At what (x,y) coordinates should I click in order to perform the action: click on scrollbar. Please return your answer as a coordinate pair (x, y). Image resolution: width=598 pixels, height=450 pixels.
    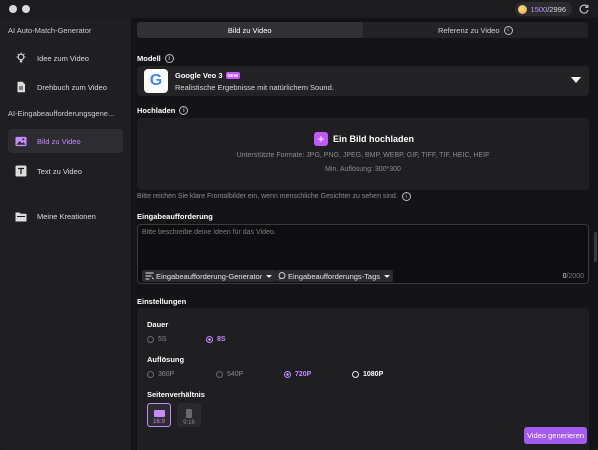
    Looking at the image, I should click on (595, 247).